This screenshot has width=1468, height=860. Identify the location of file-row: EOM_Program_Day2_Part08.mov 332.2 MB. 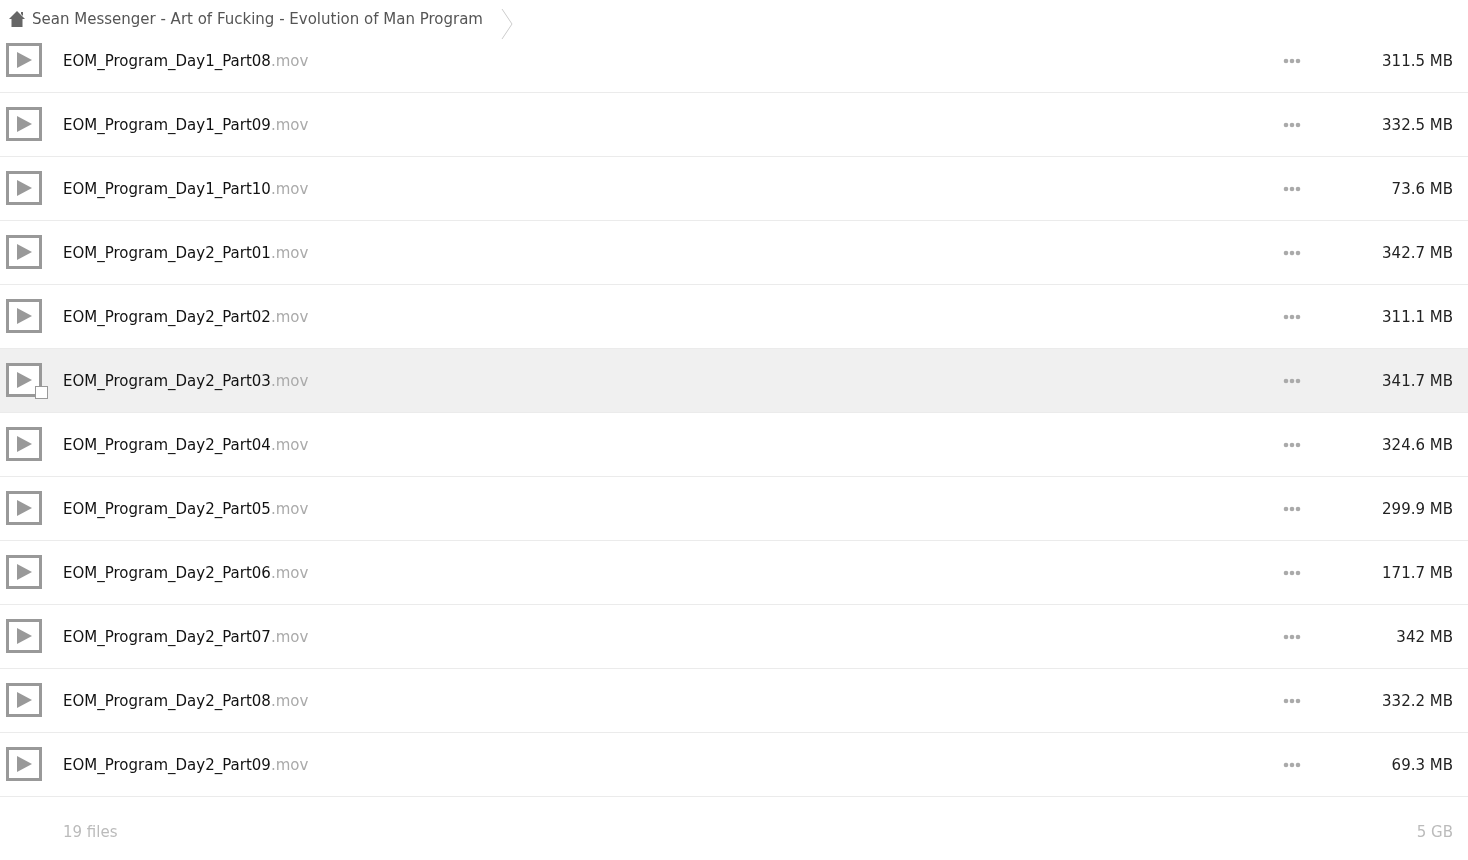
(734, 701).